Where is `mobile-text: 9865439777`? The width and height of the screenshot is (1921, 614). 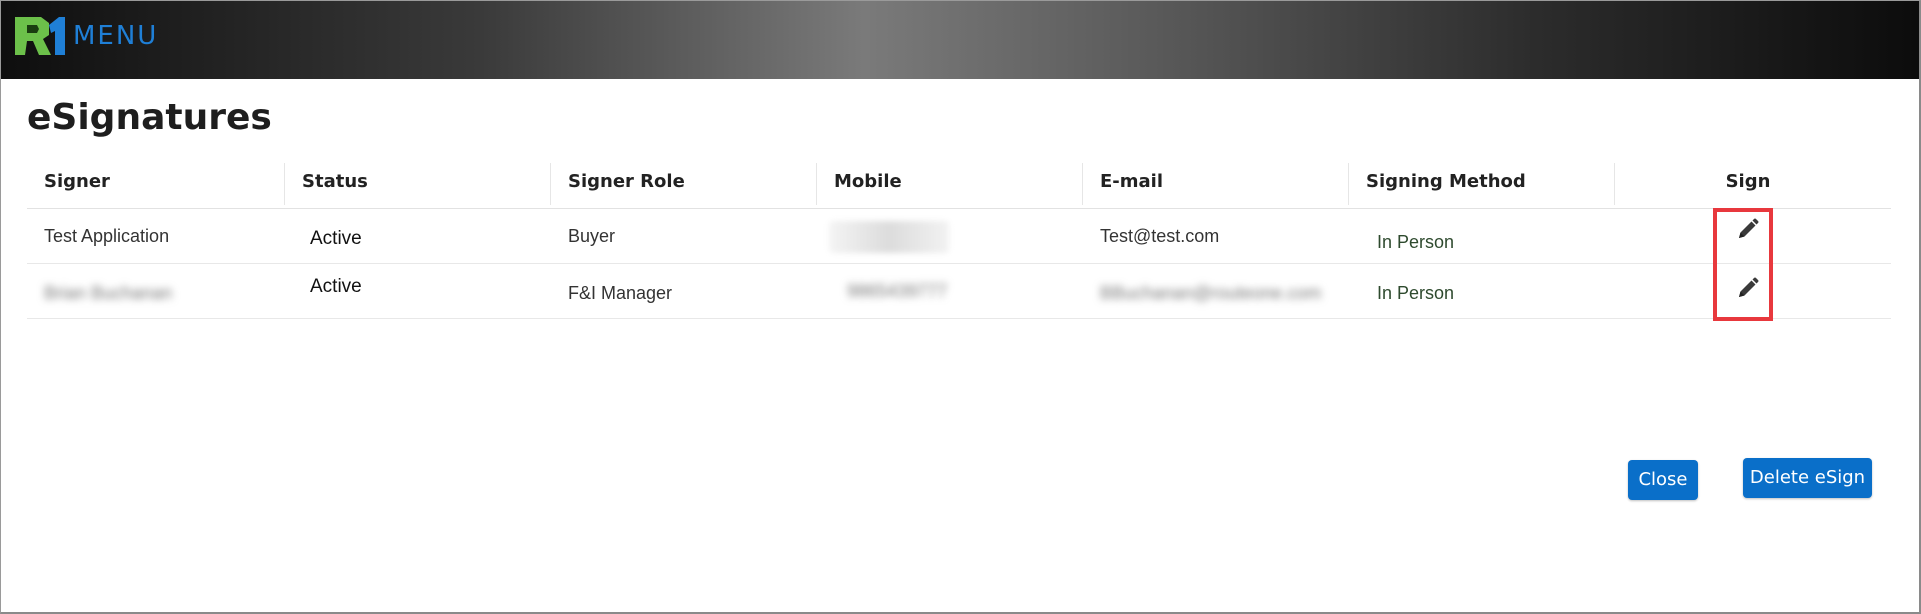
mobile-text: 9865439777 is located at coordinates (897, 291).